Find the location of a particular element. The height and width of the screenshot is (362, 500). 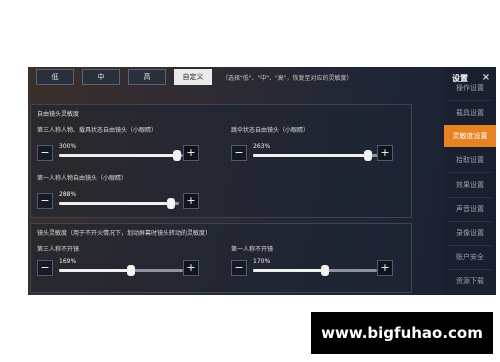

sidebar-item-sound: 声音设置 is located at coordinates (470, 209).